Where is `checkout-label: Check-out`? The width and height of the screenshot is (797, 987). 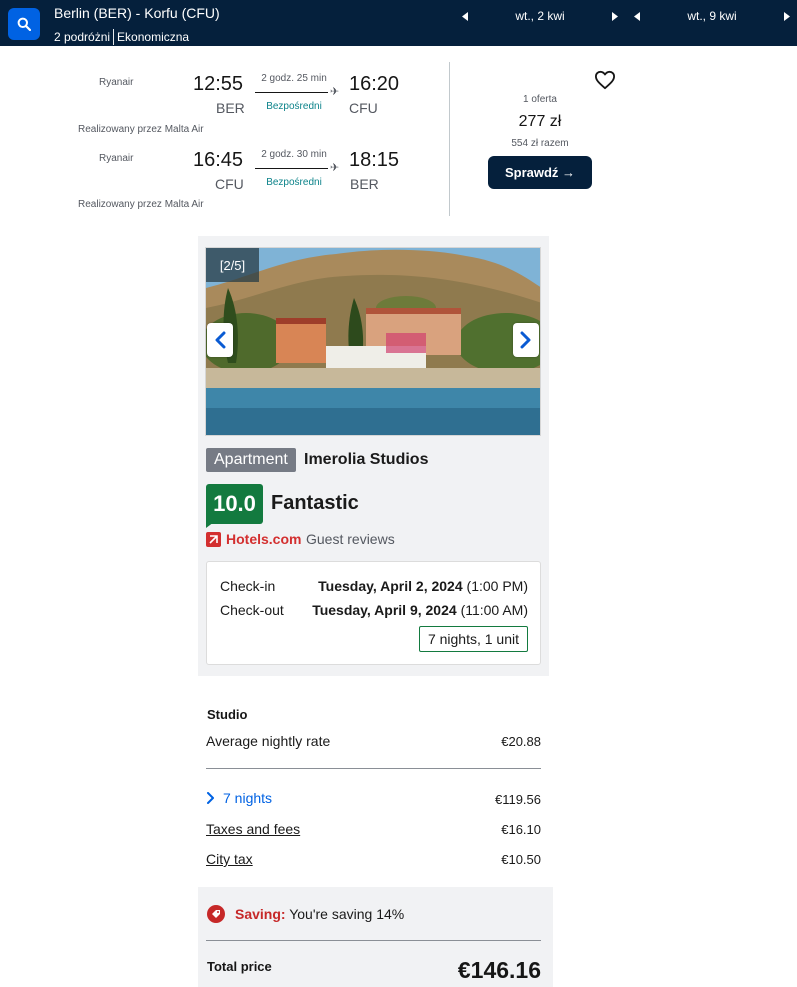 checkout-label: Check-out is located at coordinates (252, 610).